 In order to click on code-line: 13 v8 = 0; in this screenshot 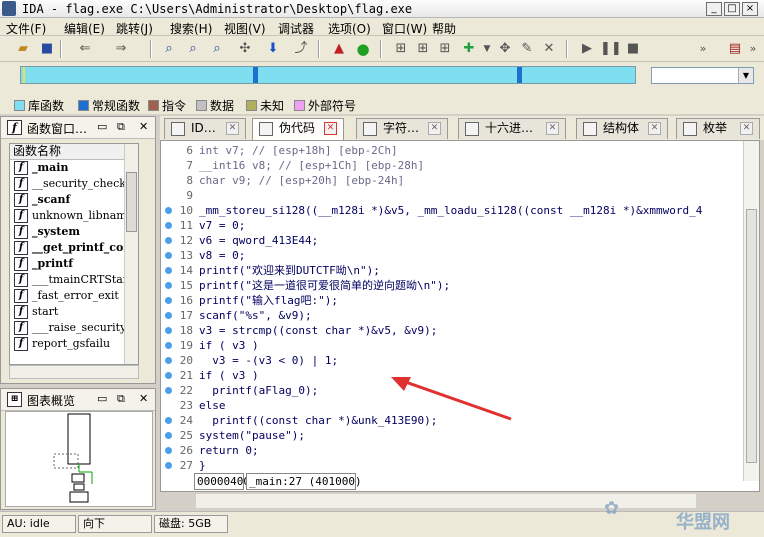, I will do `click(452, 255)`.